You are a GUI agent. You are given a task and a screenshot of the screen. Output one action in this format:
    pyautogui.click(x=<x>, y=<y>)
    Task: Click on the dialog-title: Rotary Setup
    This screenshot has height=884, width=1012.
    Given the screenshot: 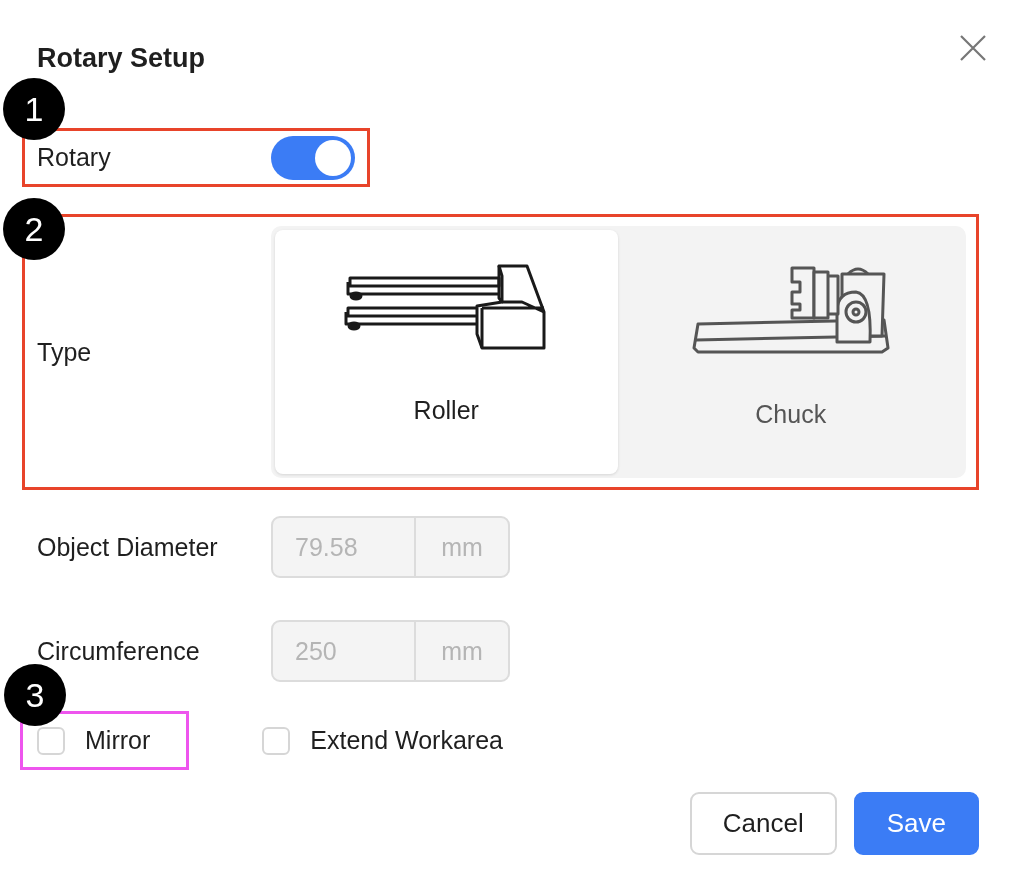 What is the action you would take?
    pyautogui.click(x=121, y=58)
    